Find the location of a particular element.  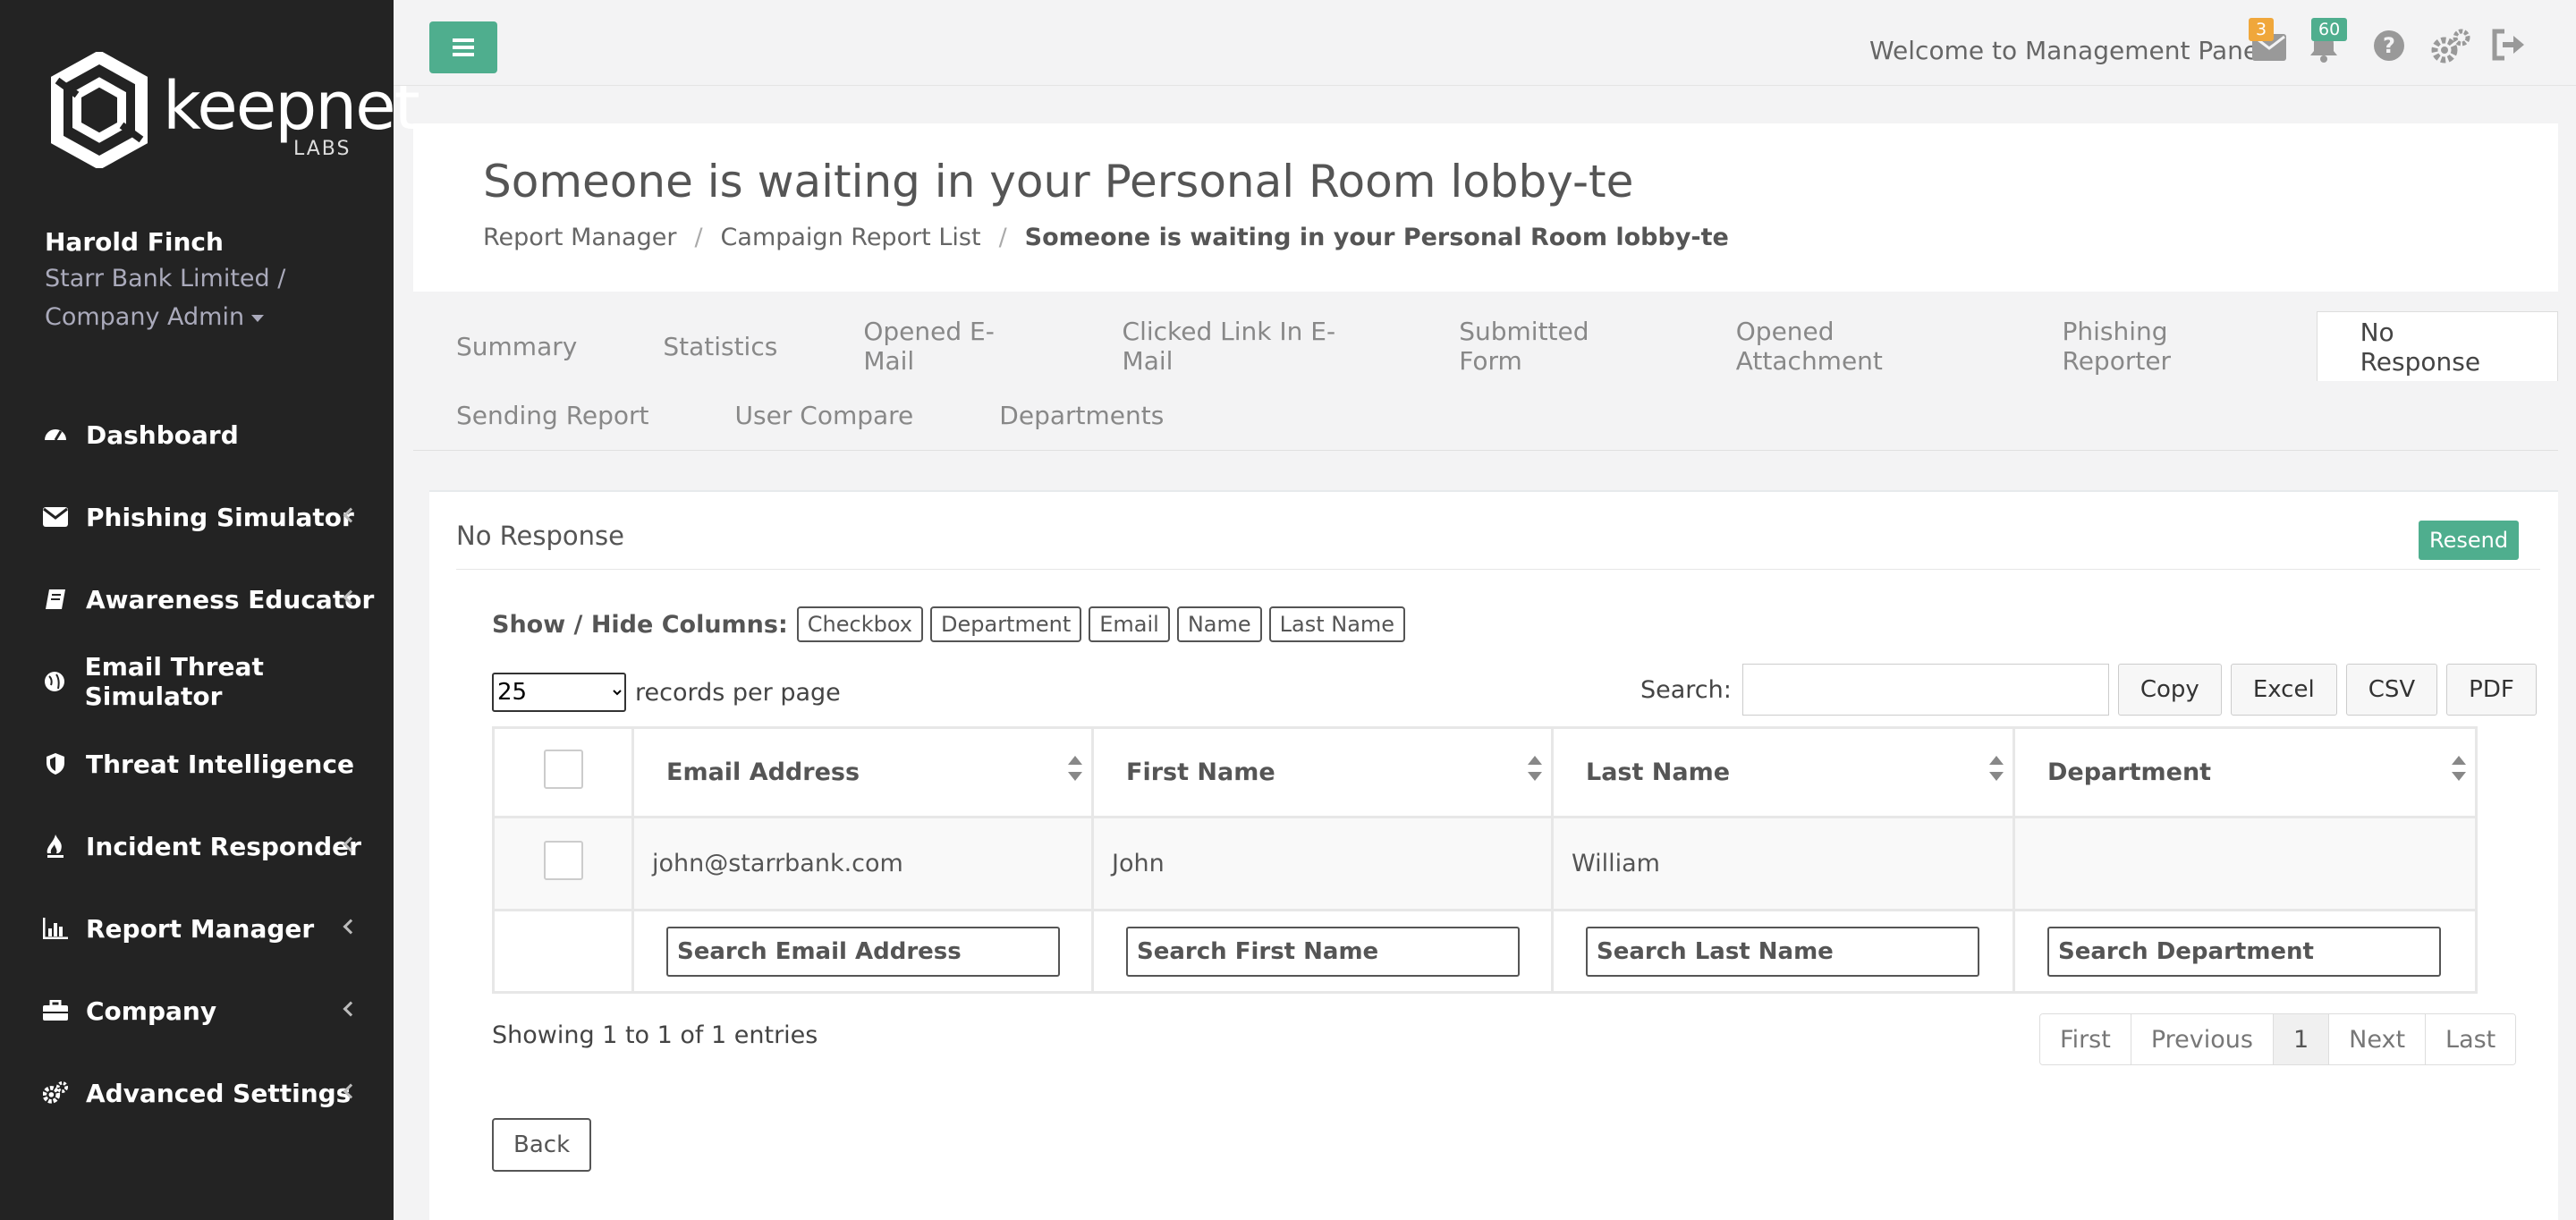

tab-opened-email: Opened E-Mail is located at coordinates (949, 346).